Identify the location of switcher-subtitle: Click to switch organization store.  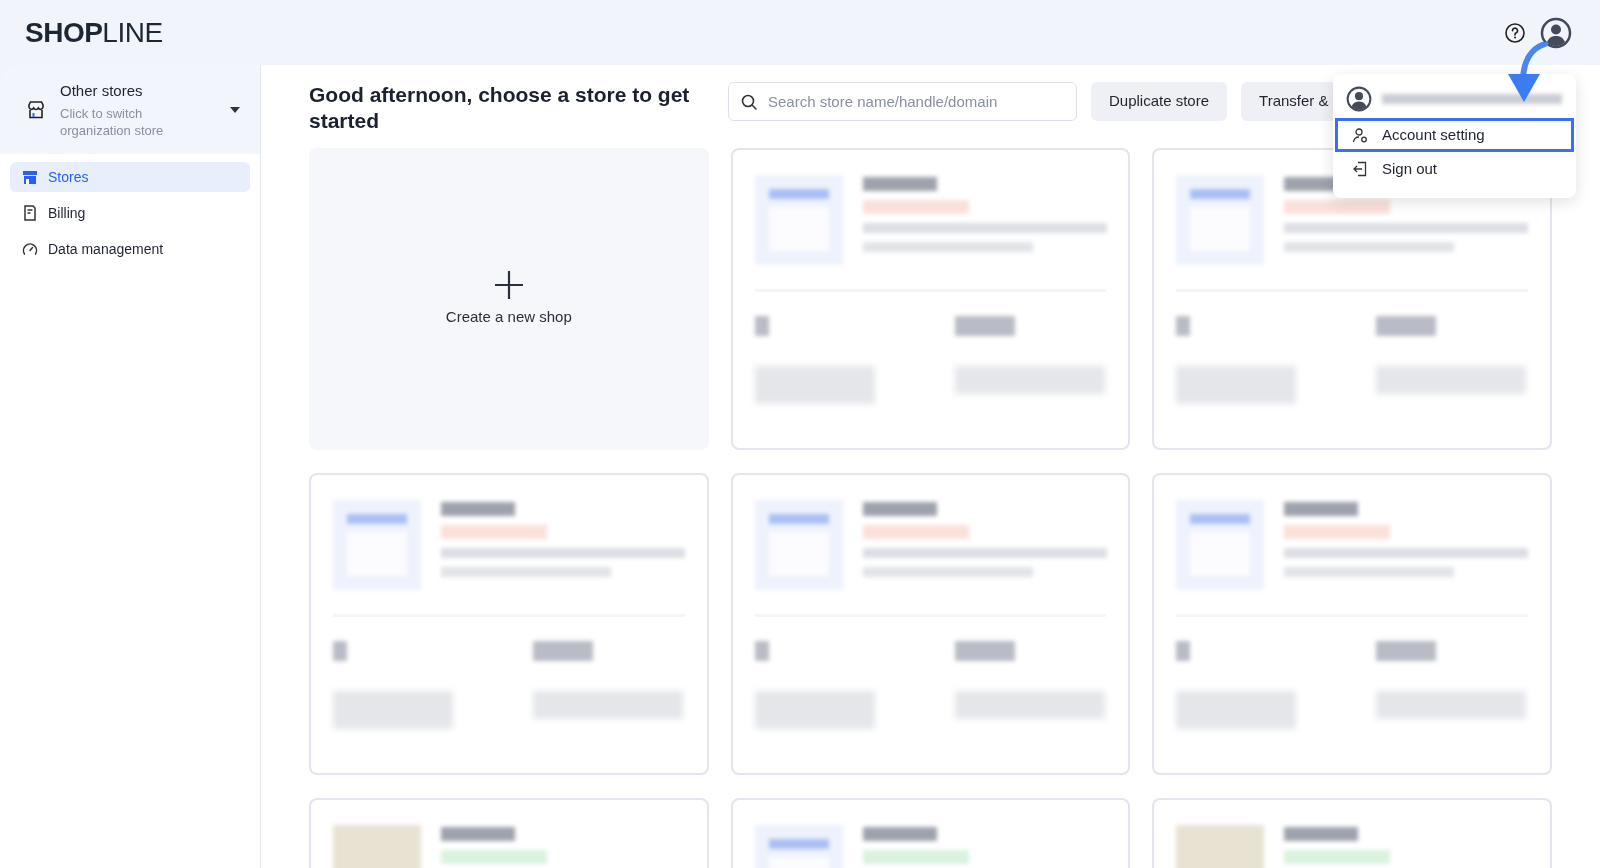
(112, 121).